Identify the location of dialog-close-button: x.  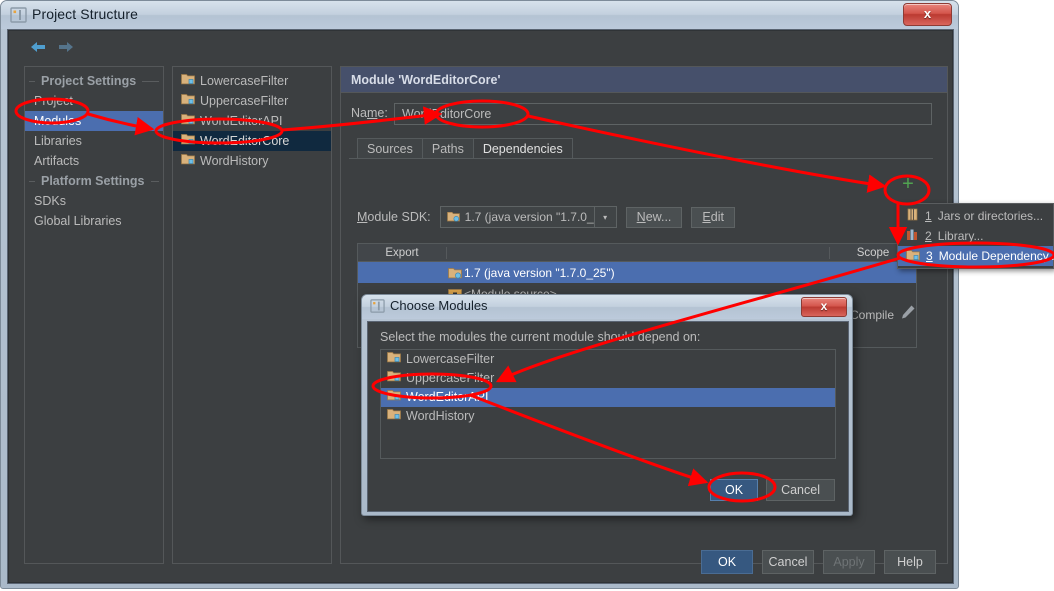
(824, 307).